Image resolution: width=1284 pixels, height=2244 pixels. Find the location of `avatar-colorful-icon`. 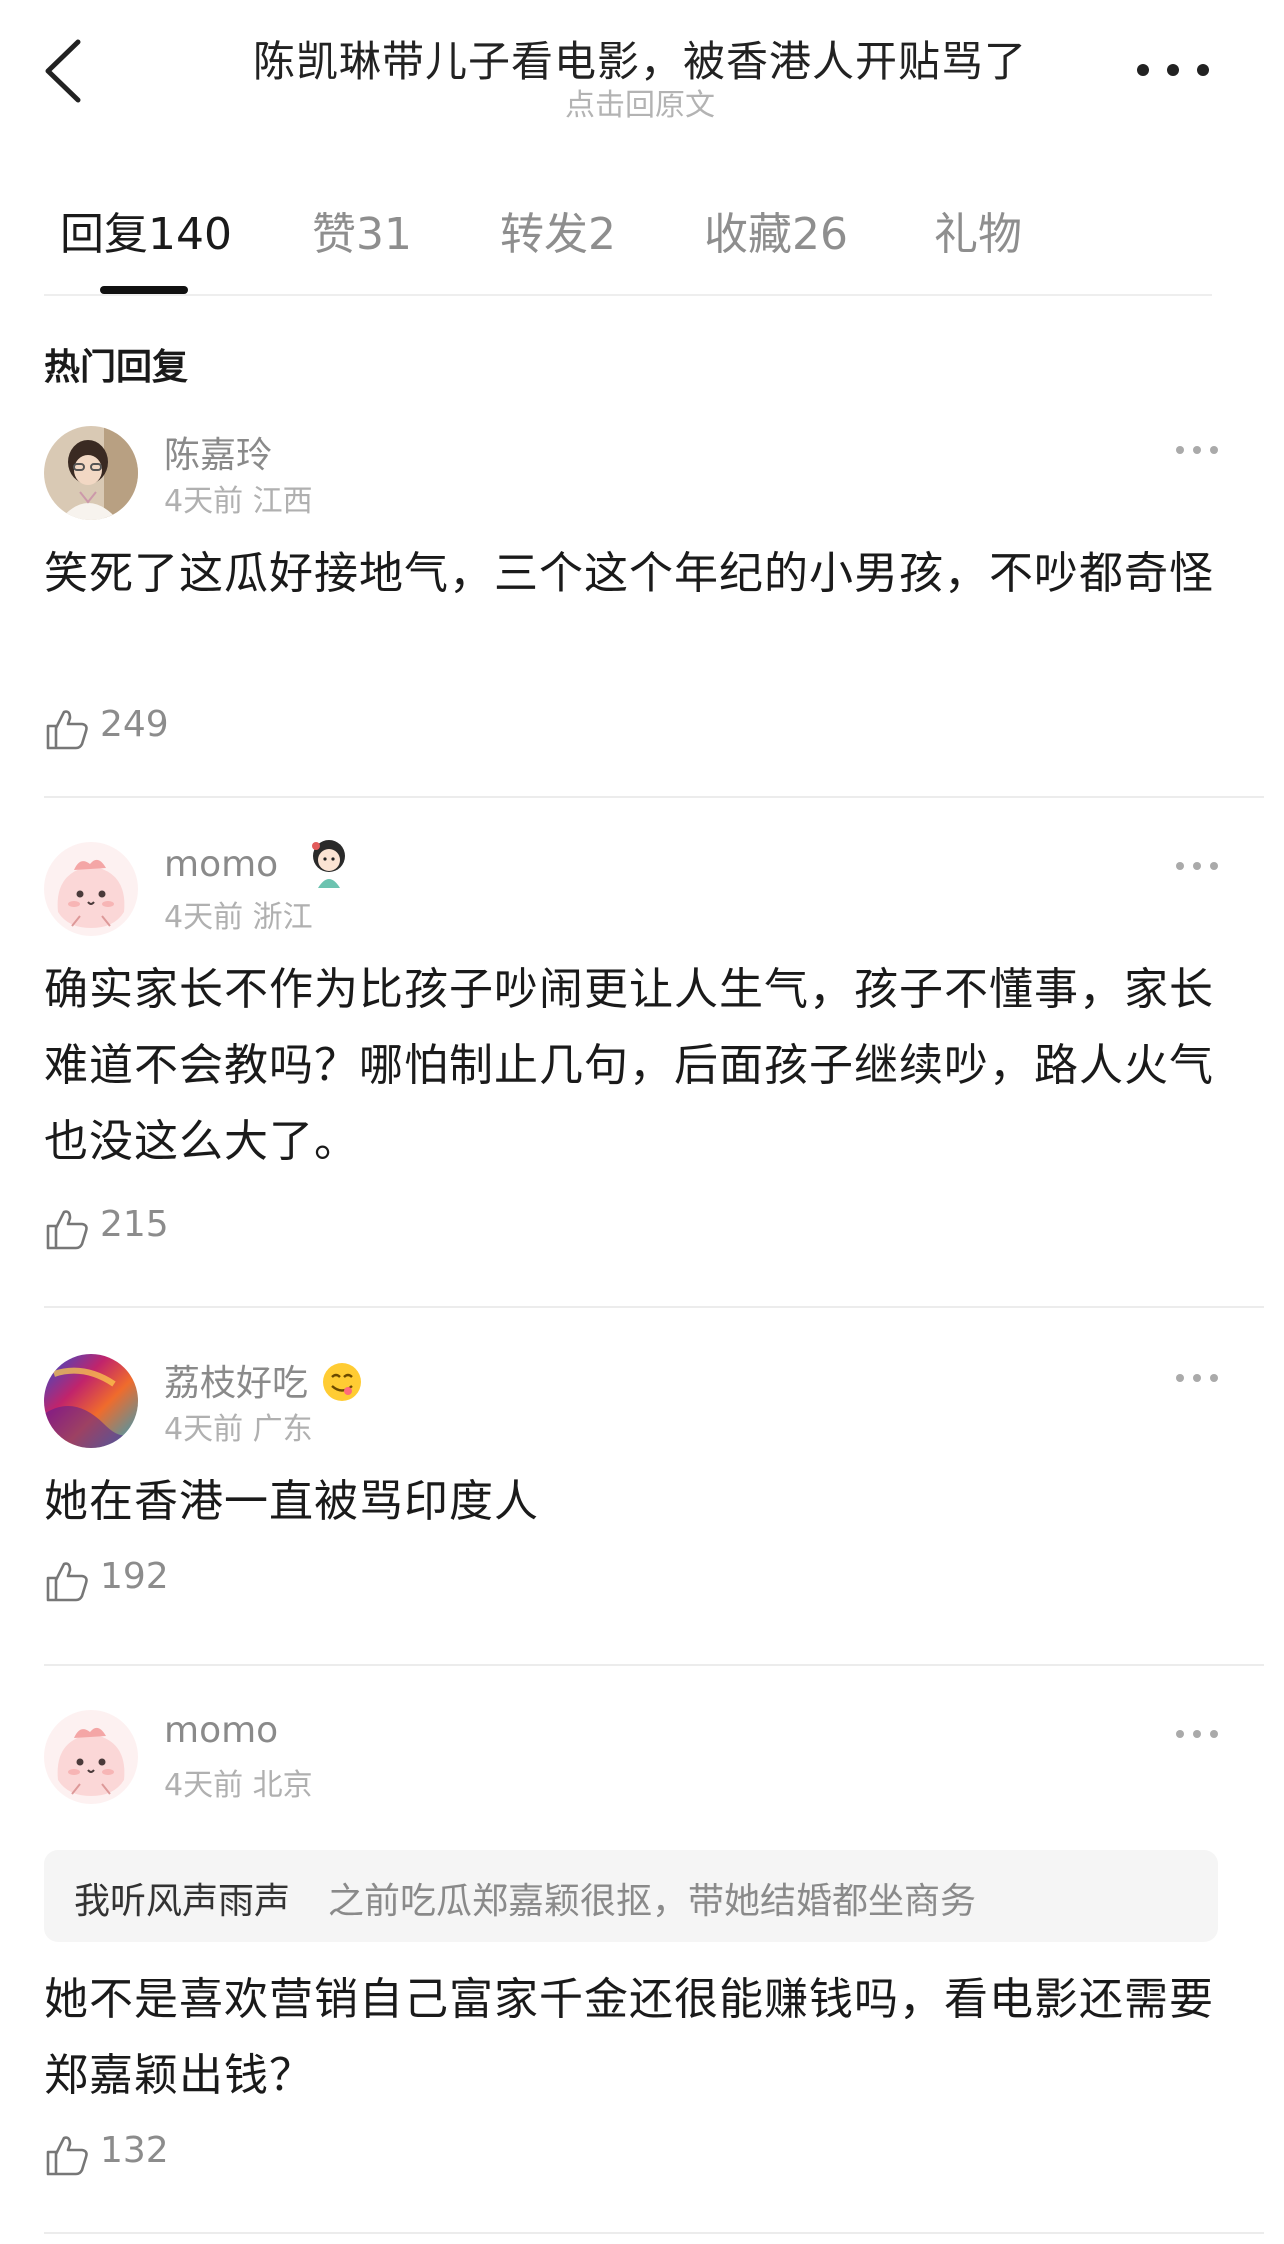

avatar-colorful-icon is located at coordinates (91, 1401).